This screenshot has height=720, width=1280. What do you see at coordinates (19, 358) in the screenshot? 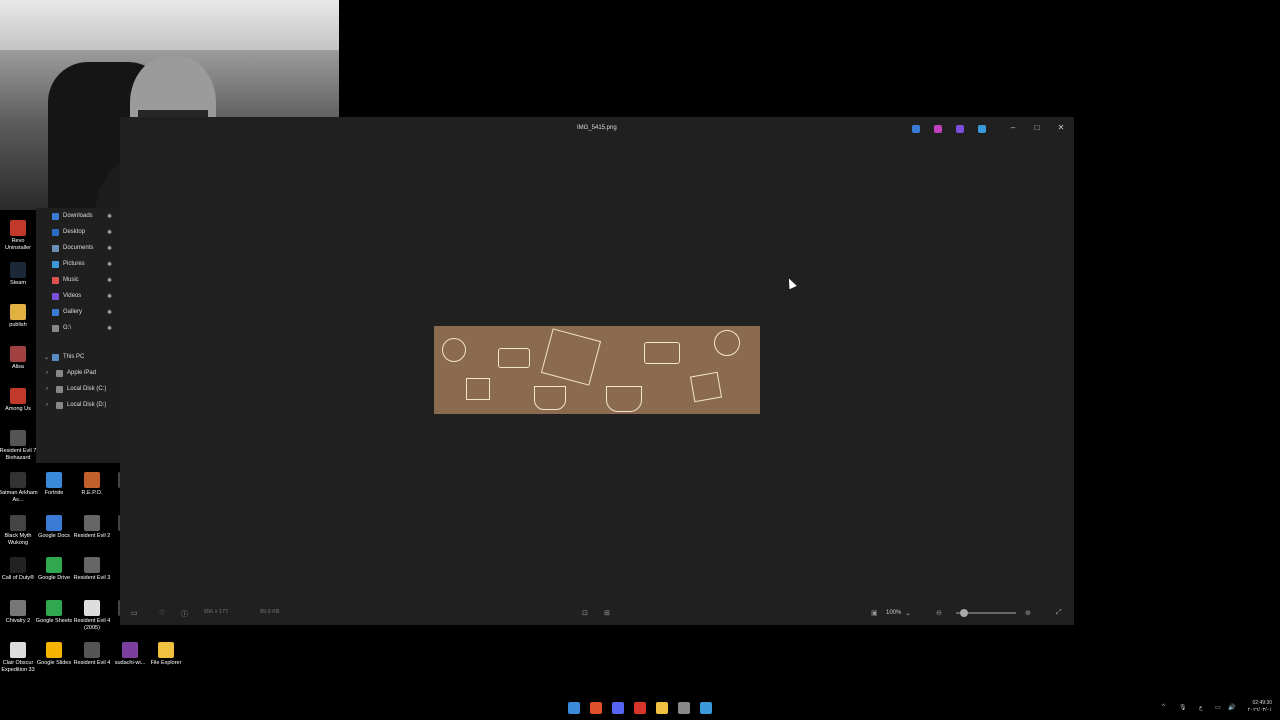
I see `desktop-icon: Alisa` at bounding box center [19, 358].